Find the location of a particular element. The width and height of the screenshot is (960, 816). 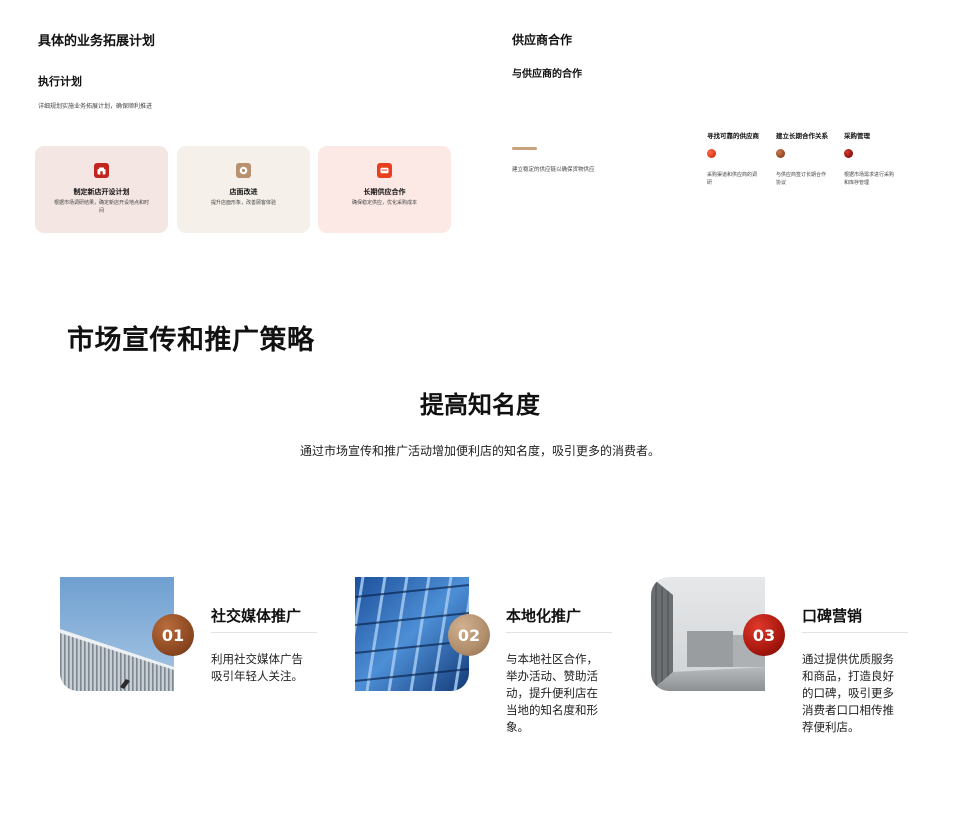

plan-card-new-store: 制定新店开设计划 根据市场调研结果，确定新店开设地点和时间 is located at coordinates (101, 189).